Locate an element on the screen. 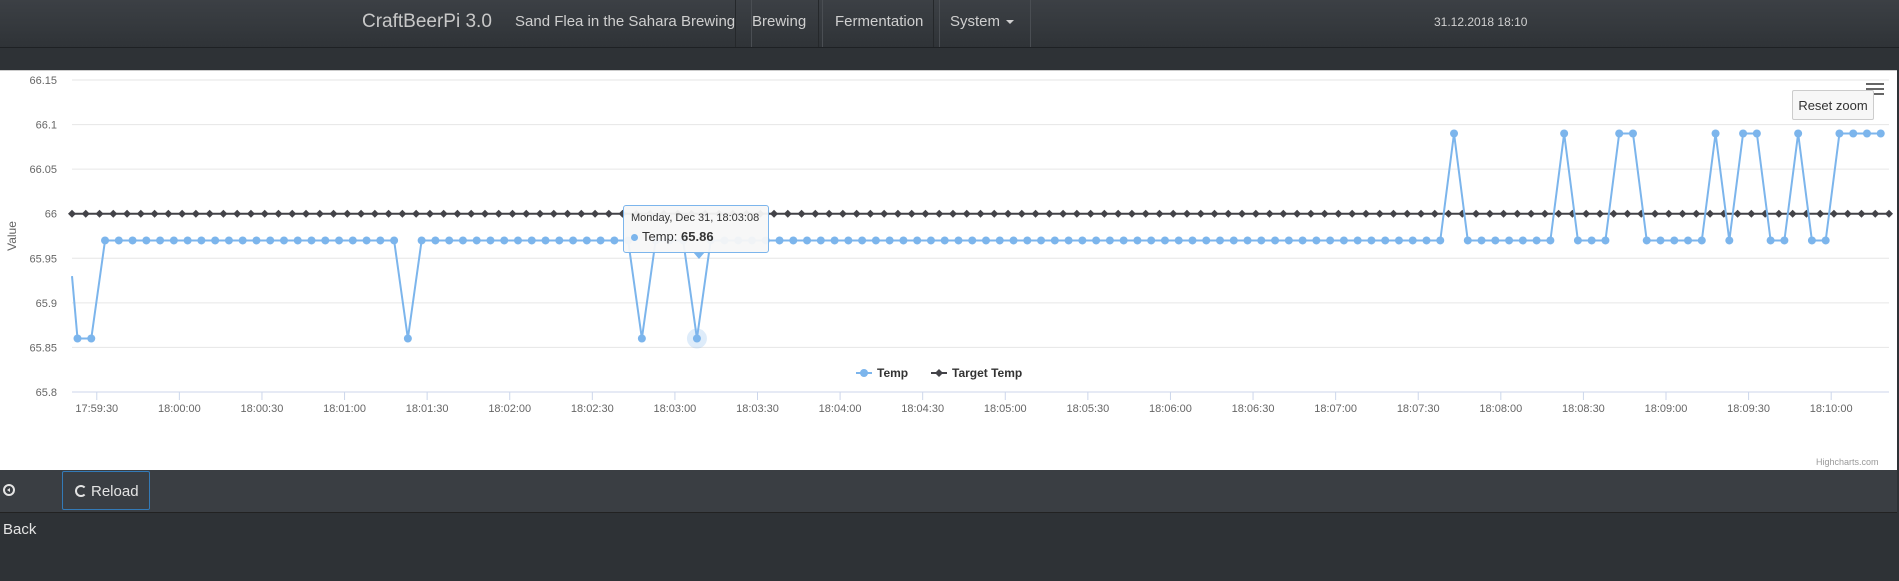  x-tick-label: 18:10:00 is located at coordinates (1831, 409).